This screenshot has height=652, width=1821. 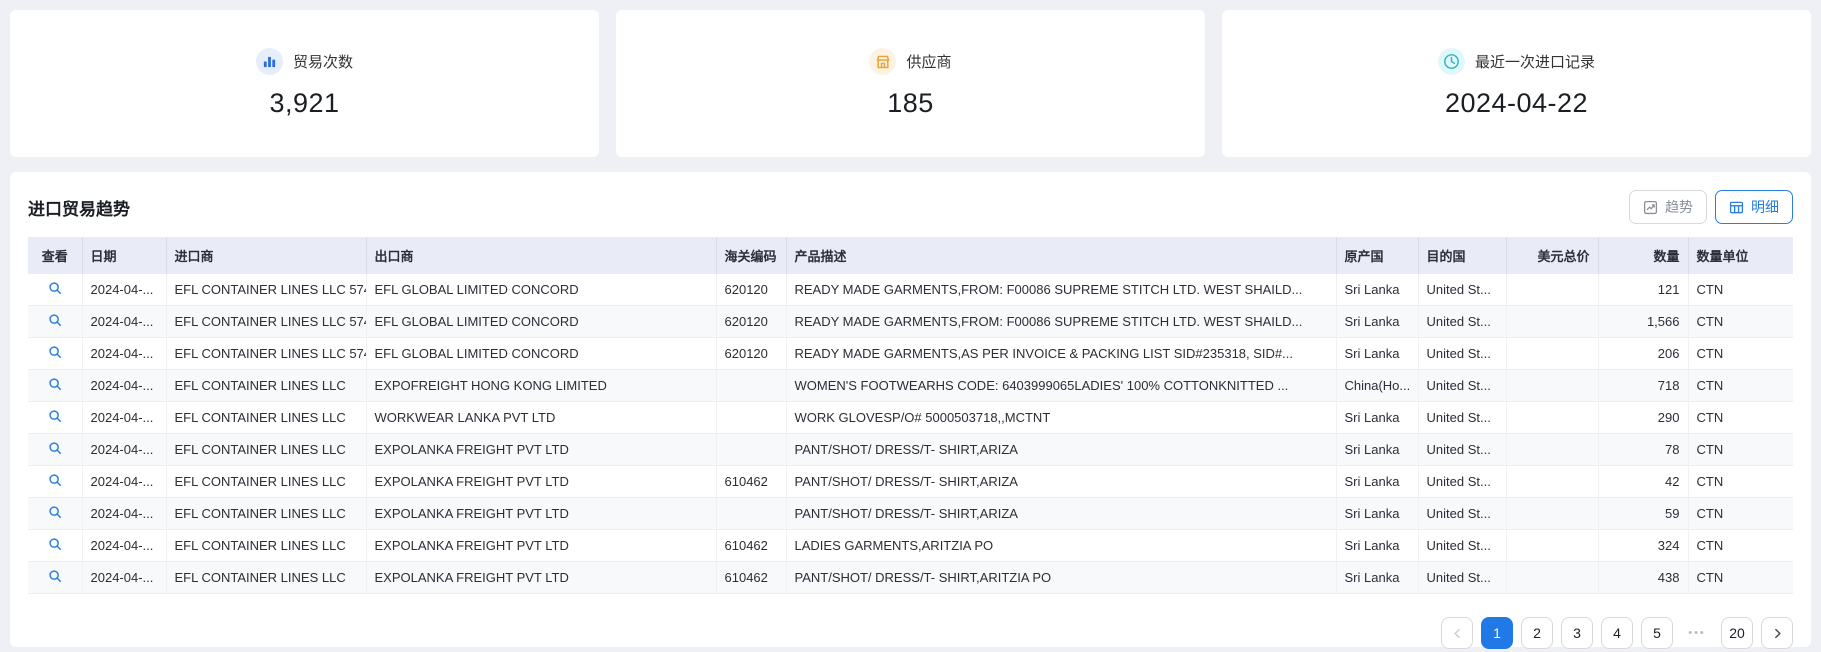 What do you see at coordinates (751, 321) in the screenshot?
I see `cell-hs_code: 620120` at bounding box center [751, 321].